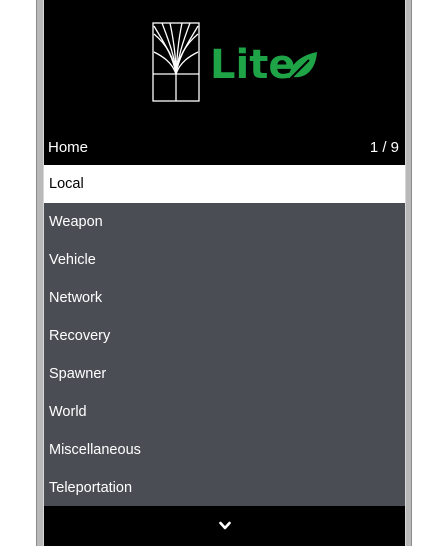 This screenshot has width=447, height=546. Describe the element at coordinates (224, 148) in the screenshot. I see `submenu-header: Home 1 / 9` at that location.